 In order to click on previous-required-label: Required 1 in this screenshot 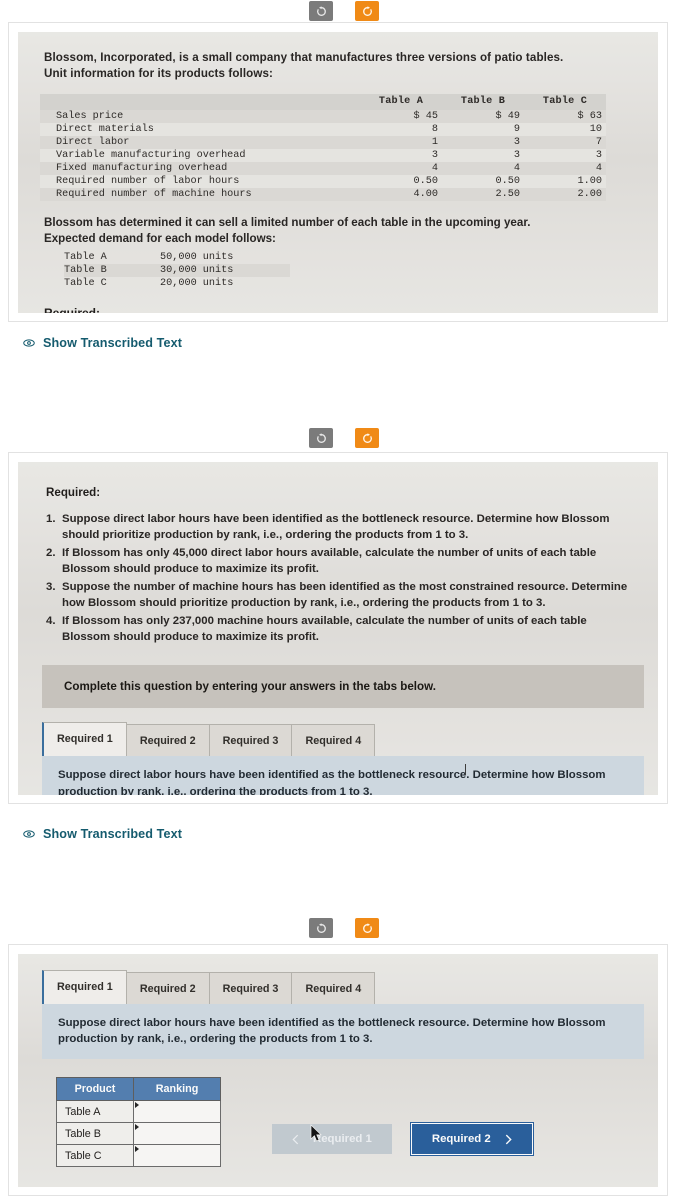, I will do `click(342, 1139)`.